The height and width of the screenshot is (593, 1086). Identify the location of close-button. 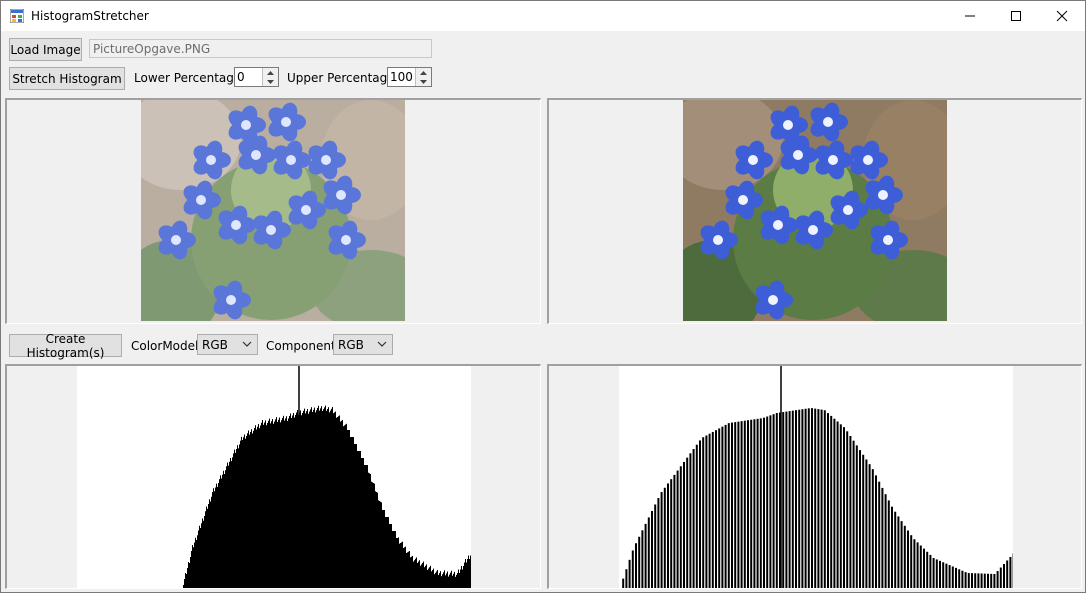
(1062, 16).